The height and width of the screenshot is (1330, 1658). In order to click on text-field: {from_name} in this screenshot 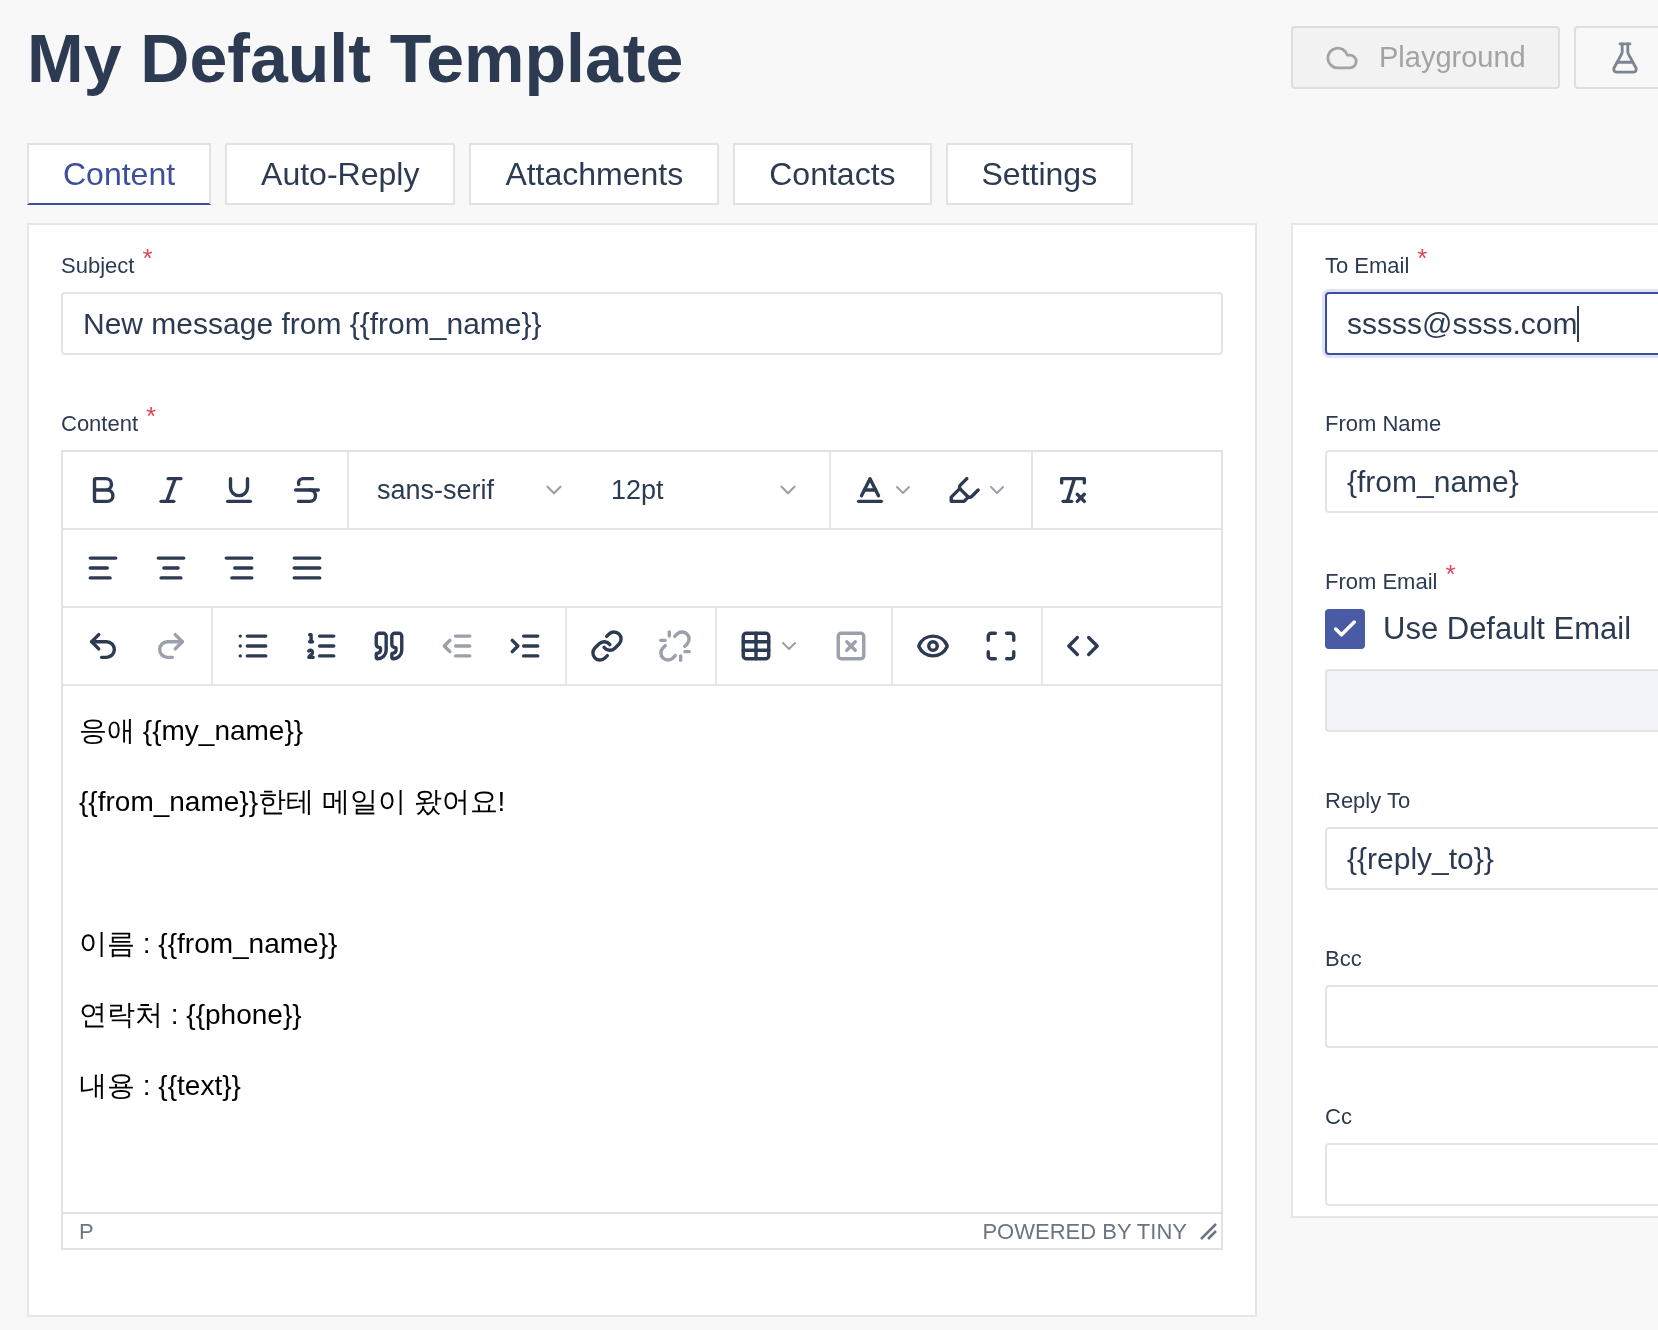, I will do `click(1491, 481)`.